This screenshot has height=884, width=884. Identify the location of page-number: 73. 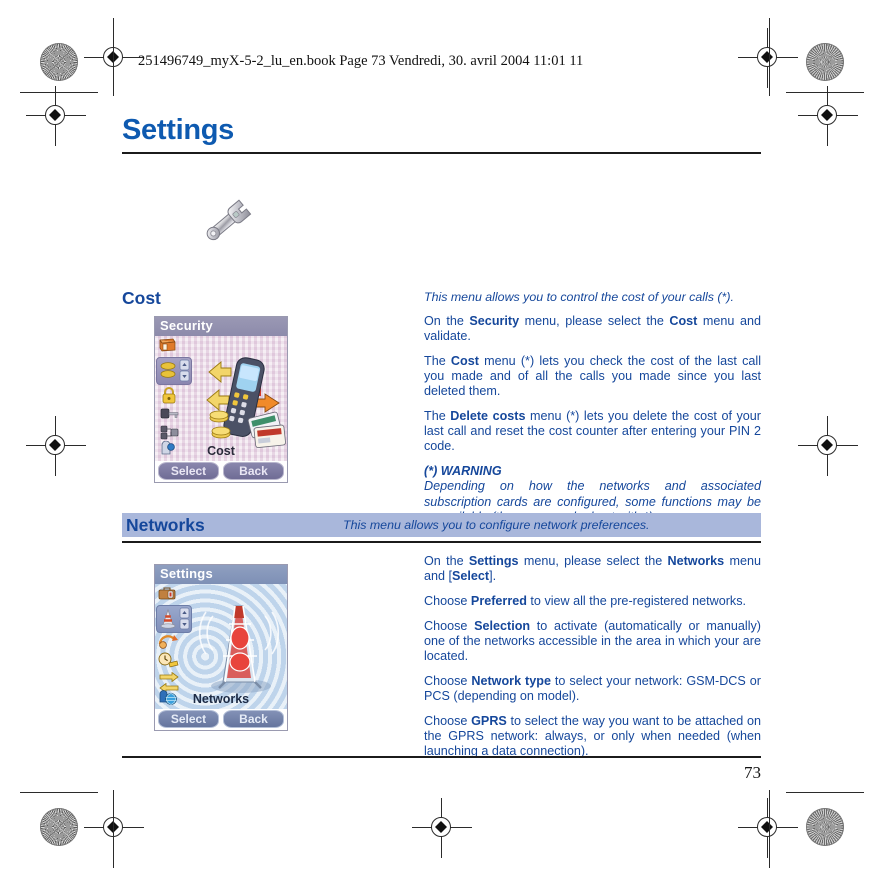
(752, 772).